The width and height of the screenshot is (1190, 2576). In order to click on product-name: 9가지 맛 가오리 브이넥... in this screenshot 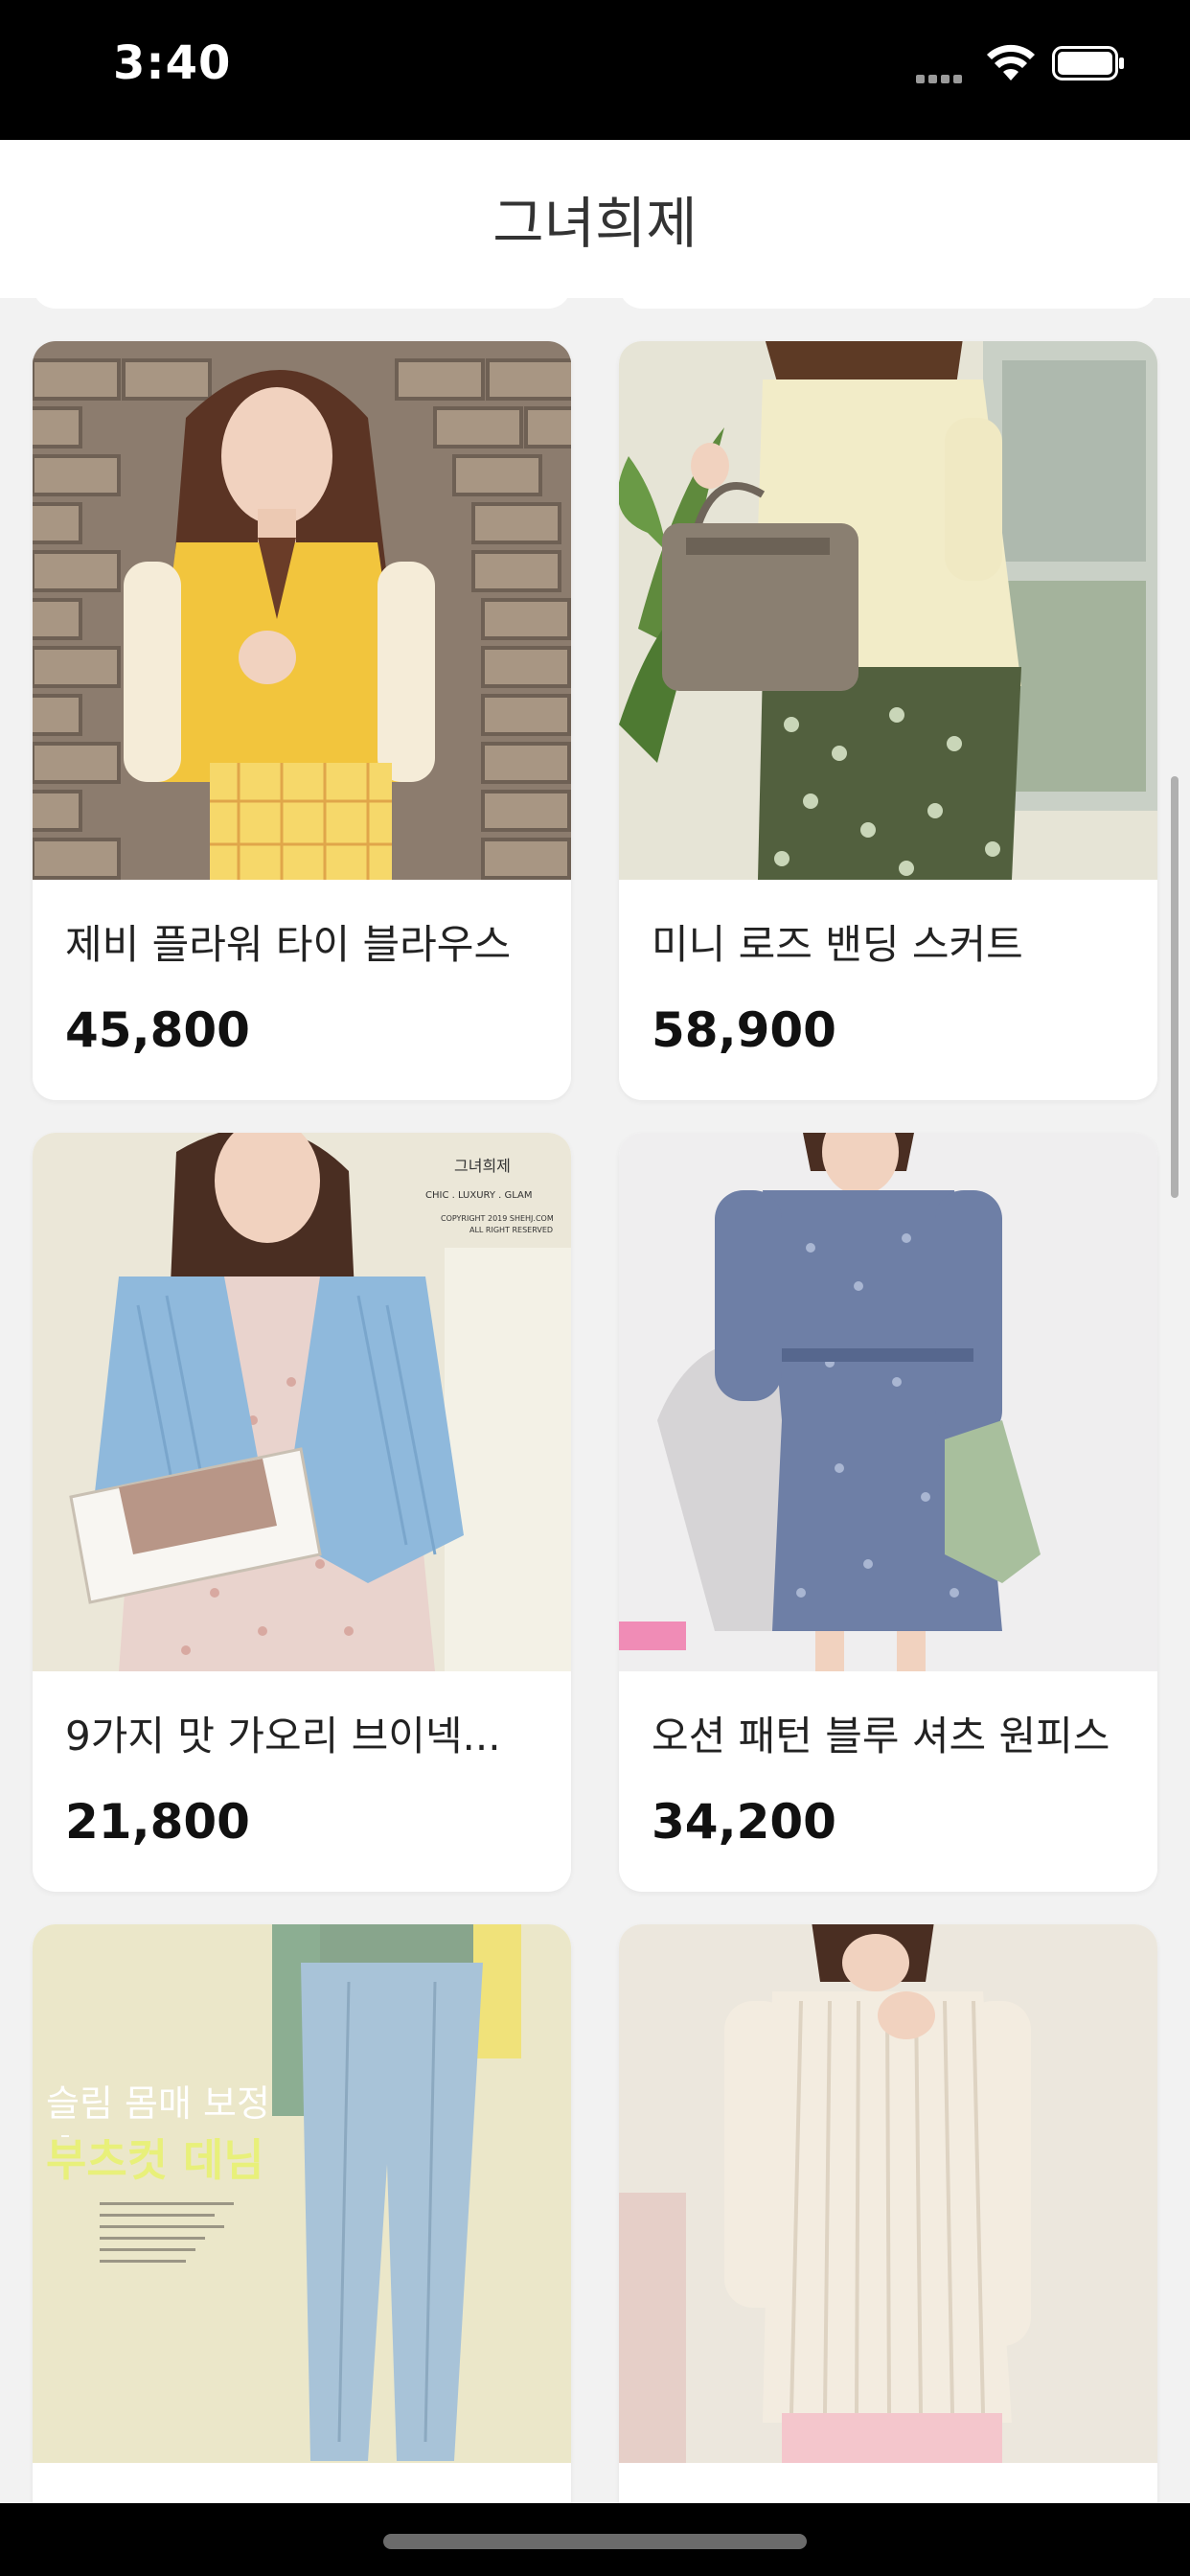, I will do `click(283, 1736)`.